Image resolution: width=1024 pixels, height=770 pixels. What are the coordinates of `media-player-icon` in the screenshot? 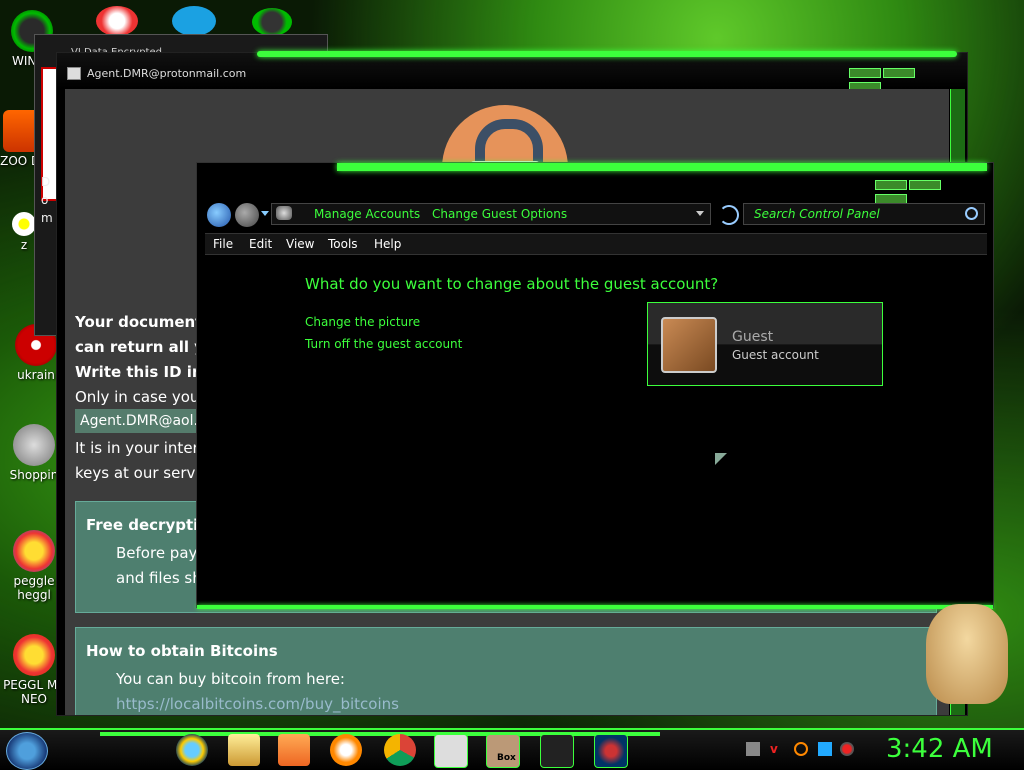 It's located at (294, 750).